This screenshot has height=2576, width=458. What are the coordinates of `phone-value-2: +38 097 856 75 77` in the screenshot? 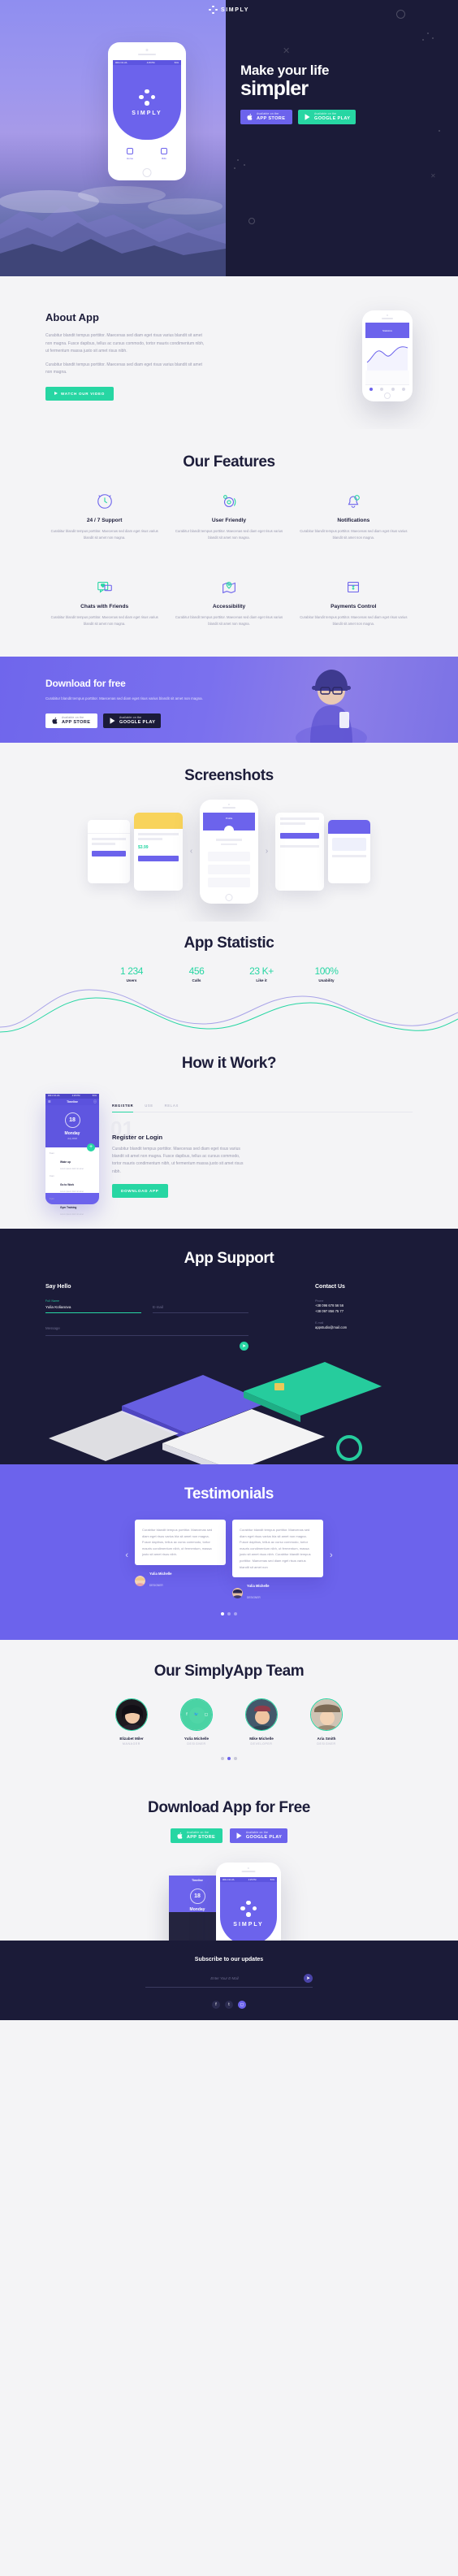 It's located at (364, 1311).